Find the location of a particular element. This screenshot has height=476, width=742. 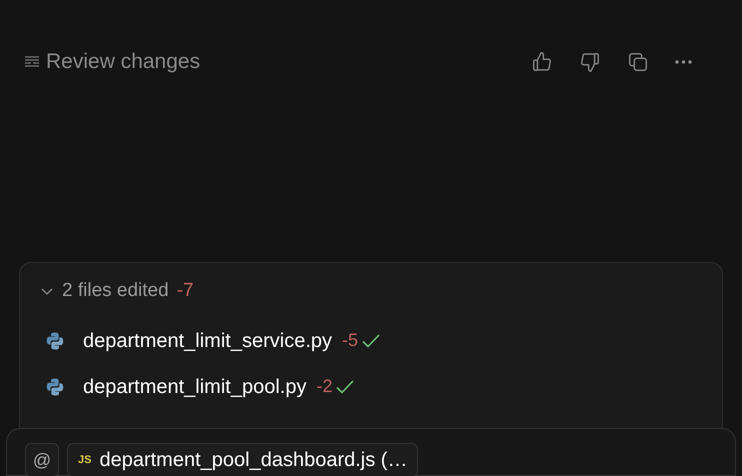

deleted-lines-count: -5 is located at coordinates (350, 340).